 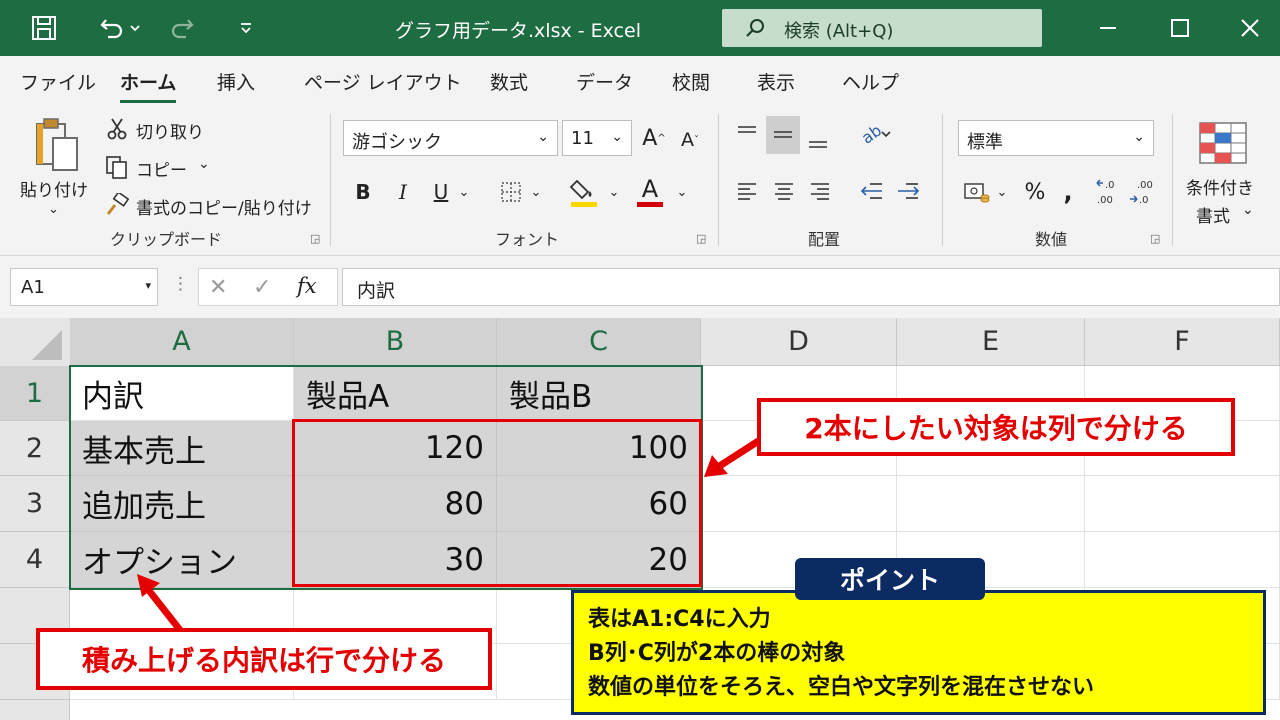 I want to click on paste-icon, so click(x=56, y=145).